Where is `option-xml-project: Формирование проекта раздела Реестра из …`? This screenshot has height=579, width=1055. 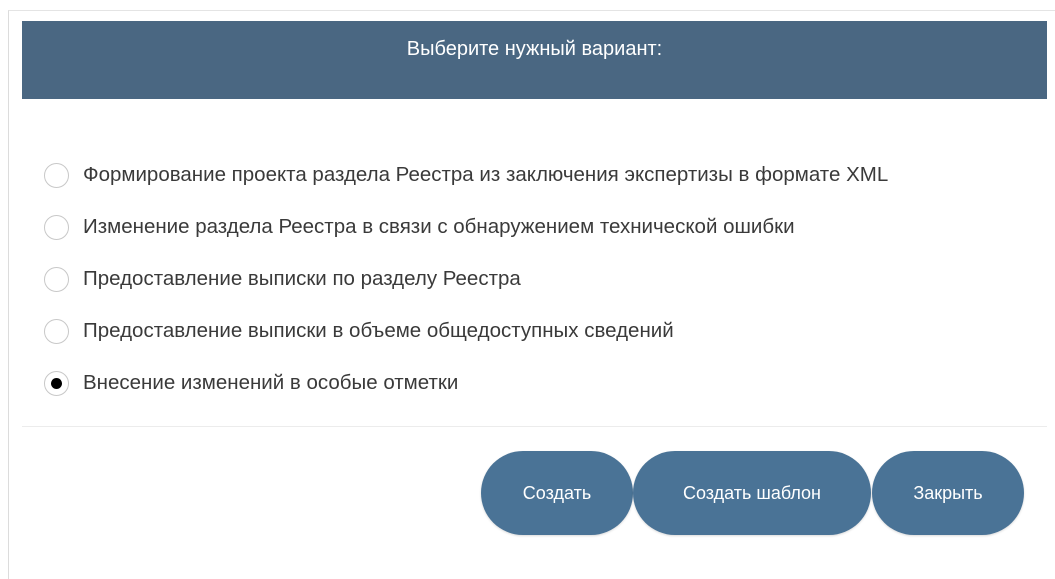
option-xml-project: Формирование проекта раздела Реестра из … is located at coordinates (466, 175).